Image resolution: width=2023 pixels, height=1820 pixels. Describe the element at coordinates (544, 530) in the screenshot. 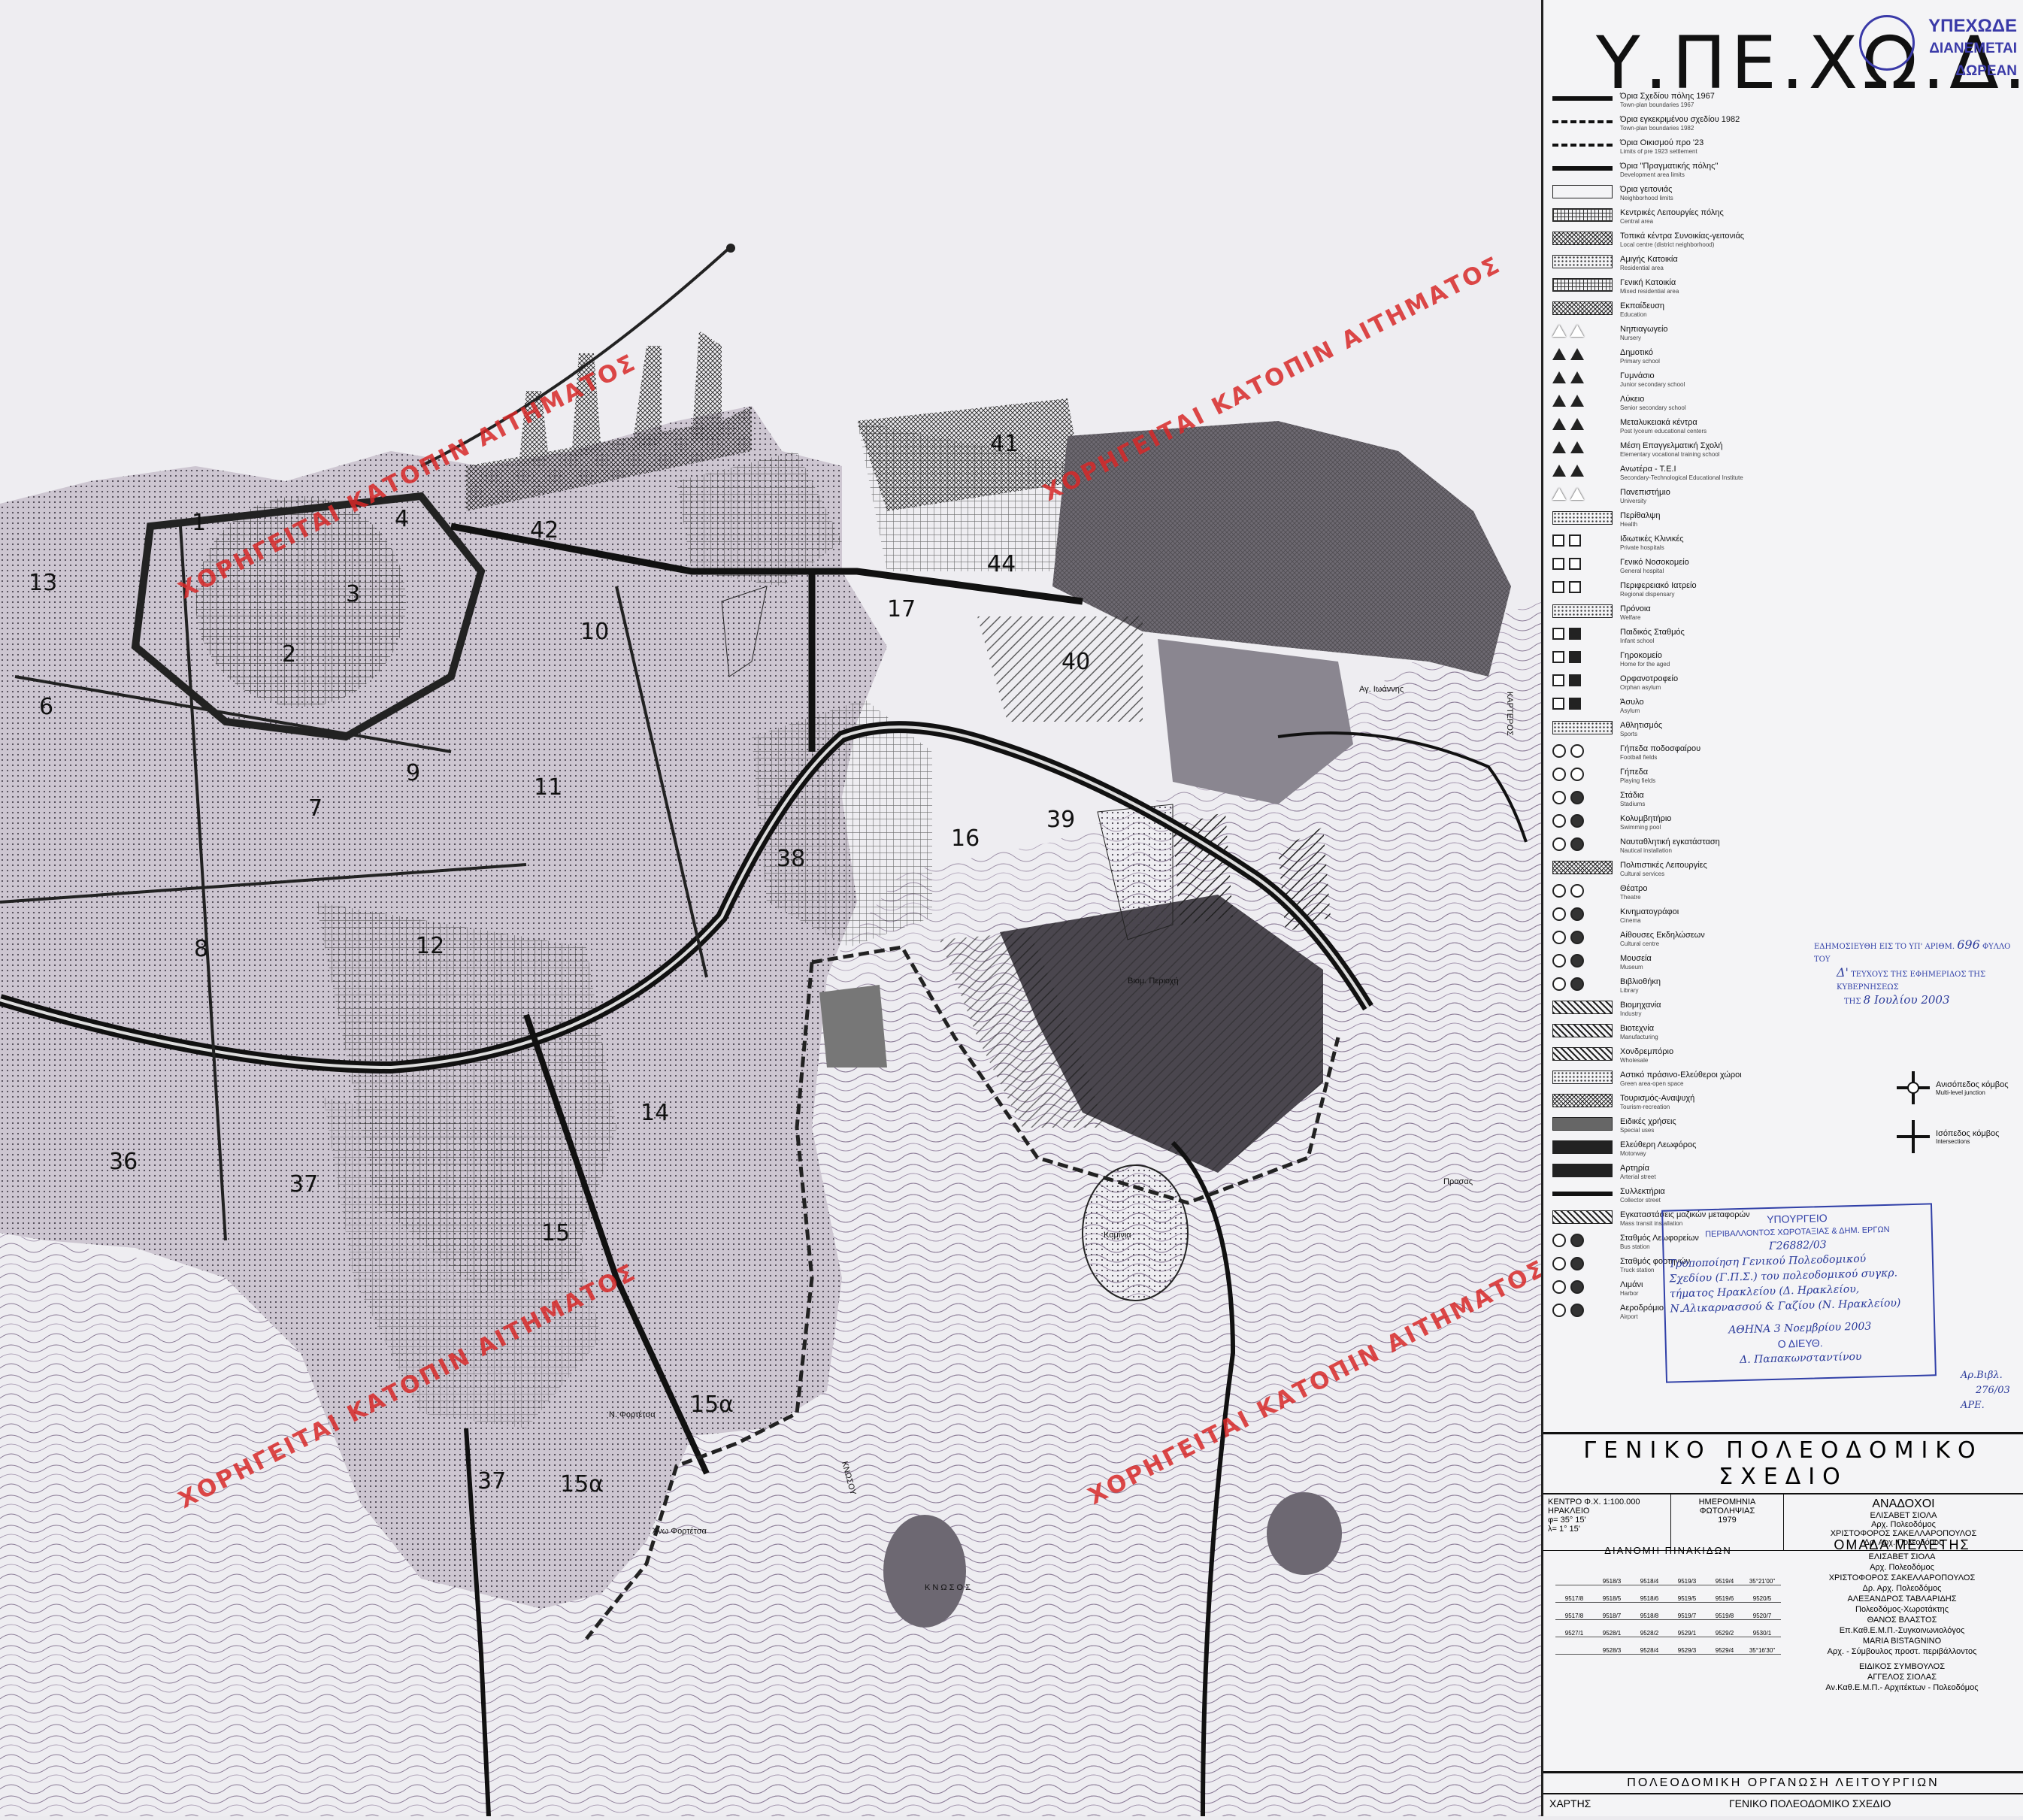

I see `neighborhood-label: 42` at that location.